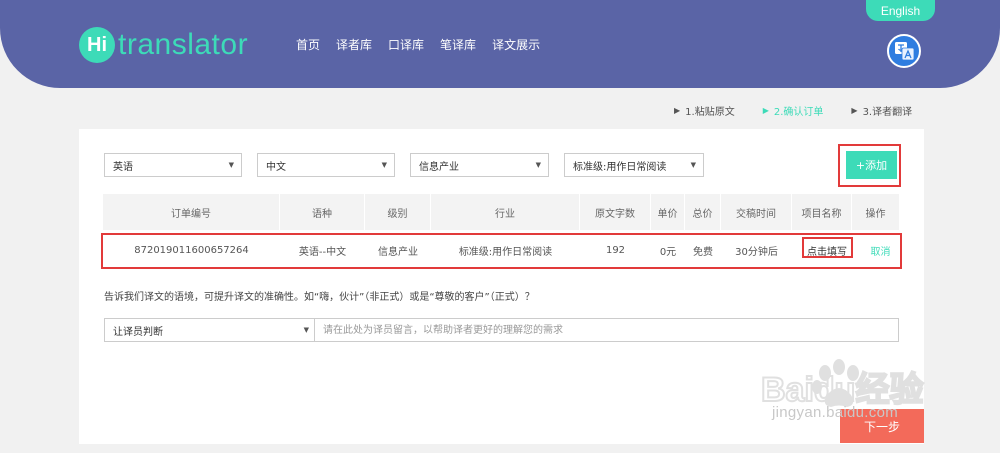 The height and width of the screenshot is (453, 1000). What do you see at coordinates (322, 212) in the screenshot?
I see `header-language-pair: 语种` at bounding box center [322, 212].